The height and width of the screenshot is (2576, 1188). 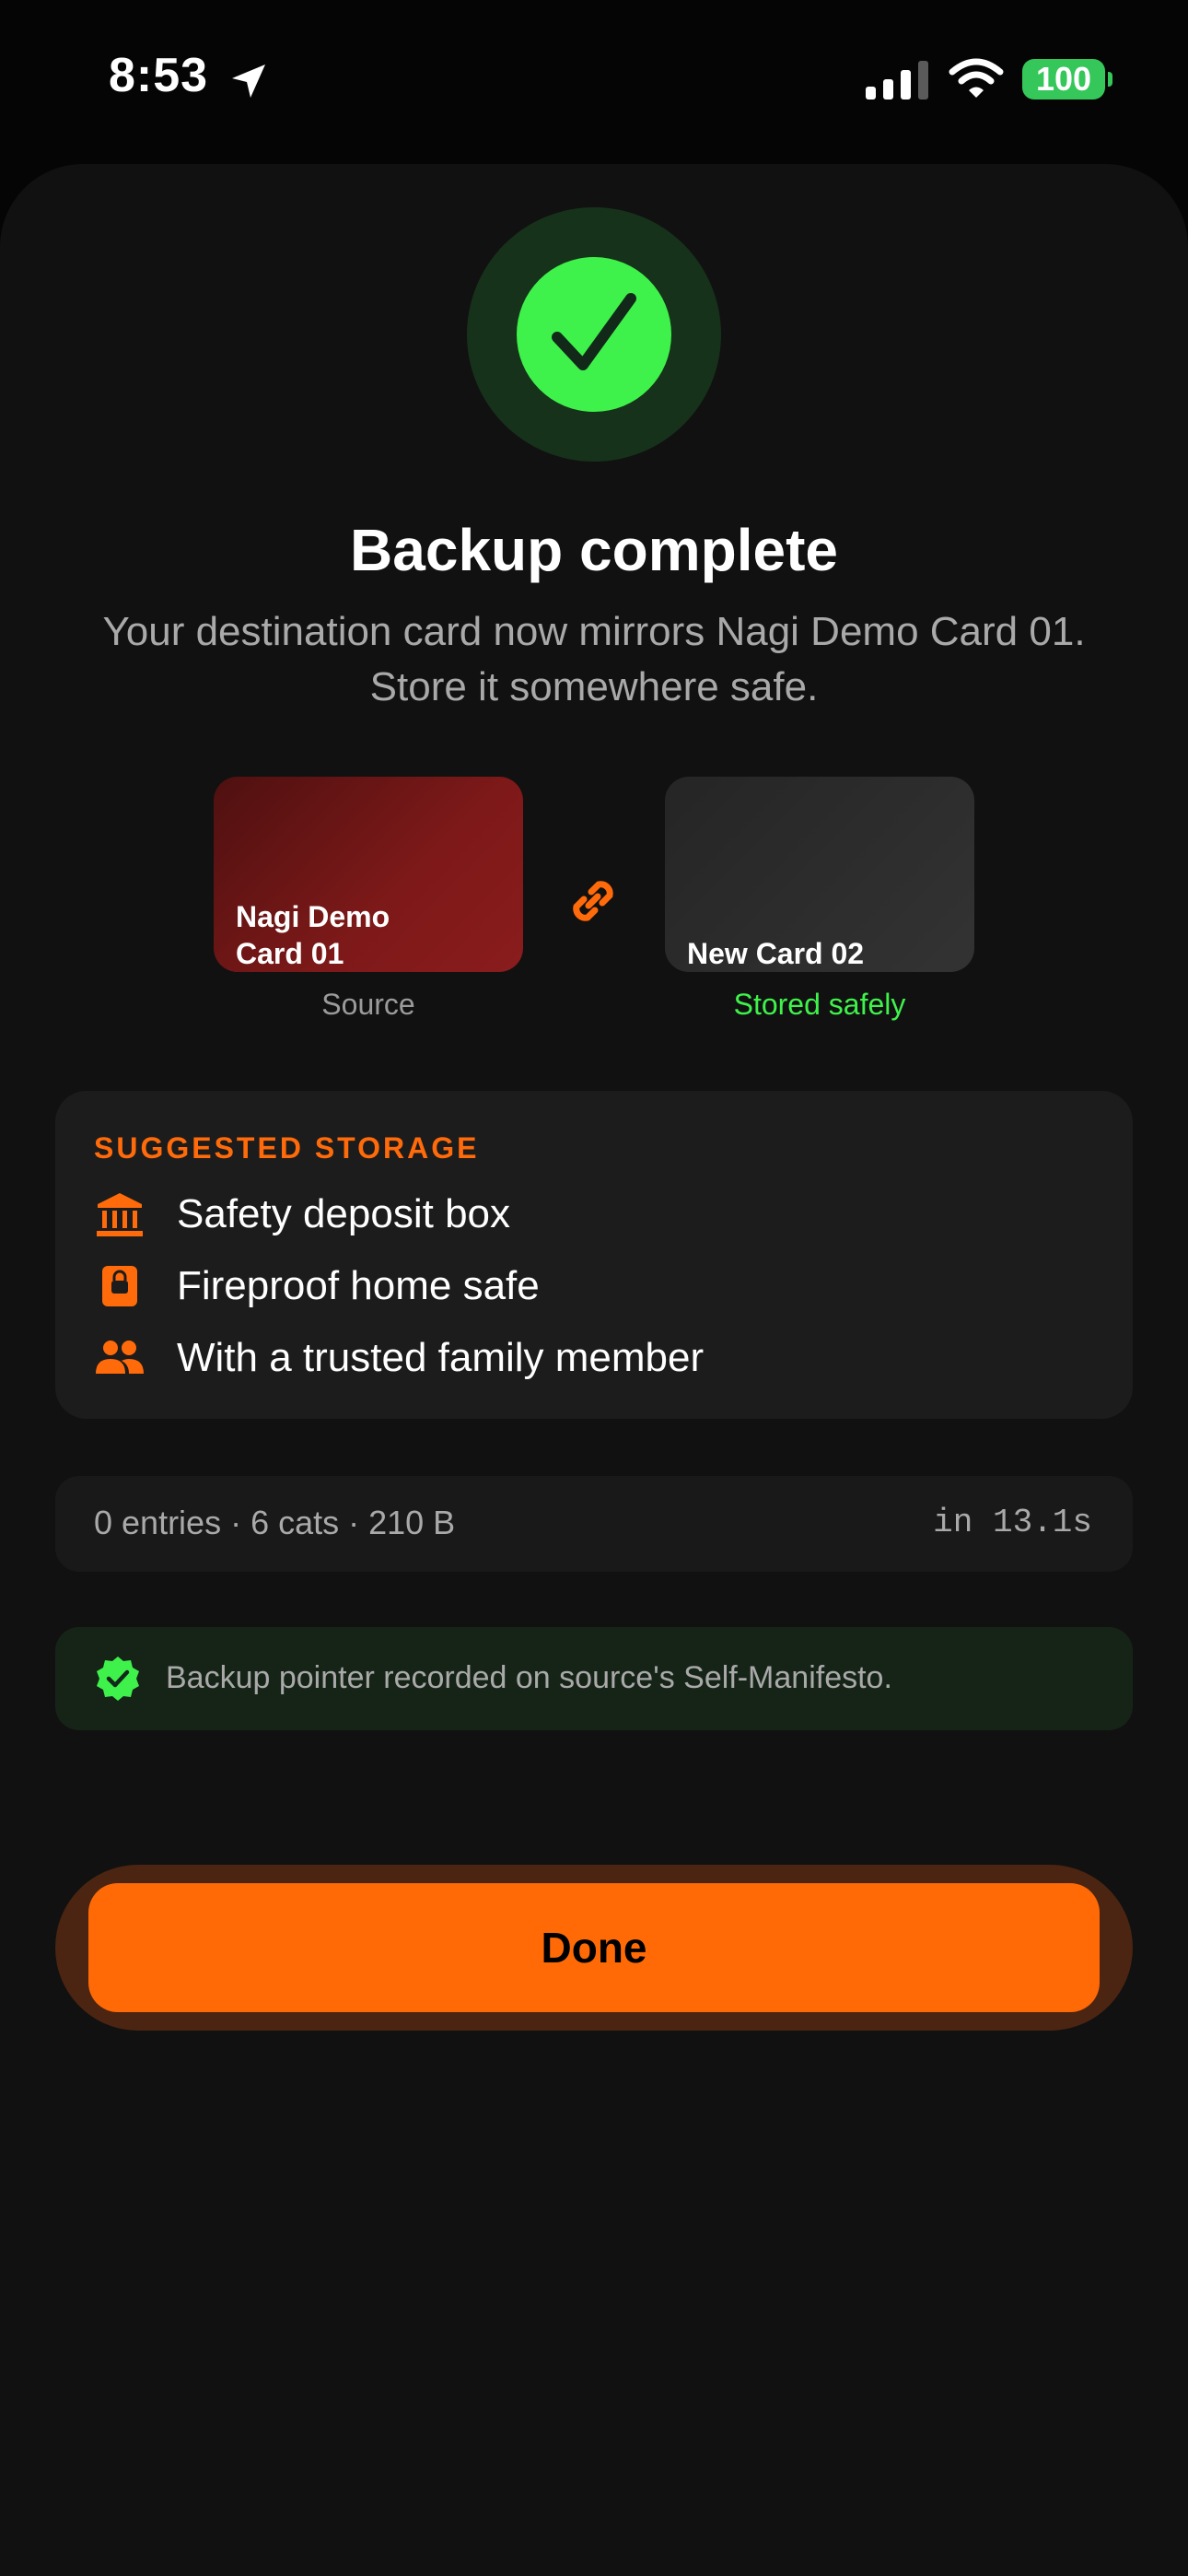 I want to click on bank-icon, so click(x=120, y=1214).